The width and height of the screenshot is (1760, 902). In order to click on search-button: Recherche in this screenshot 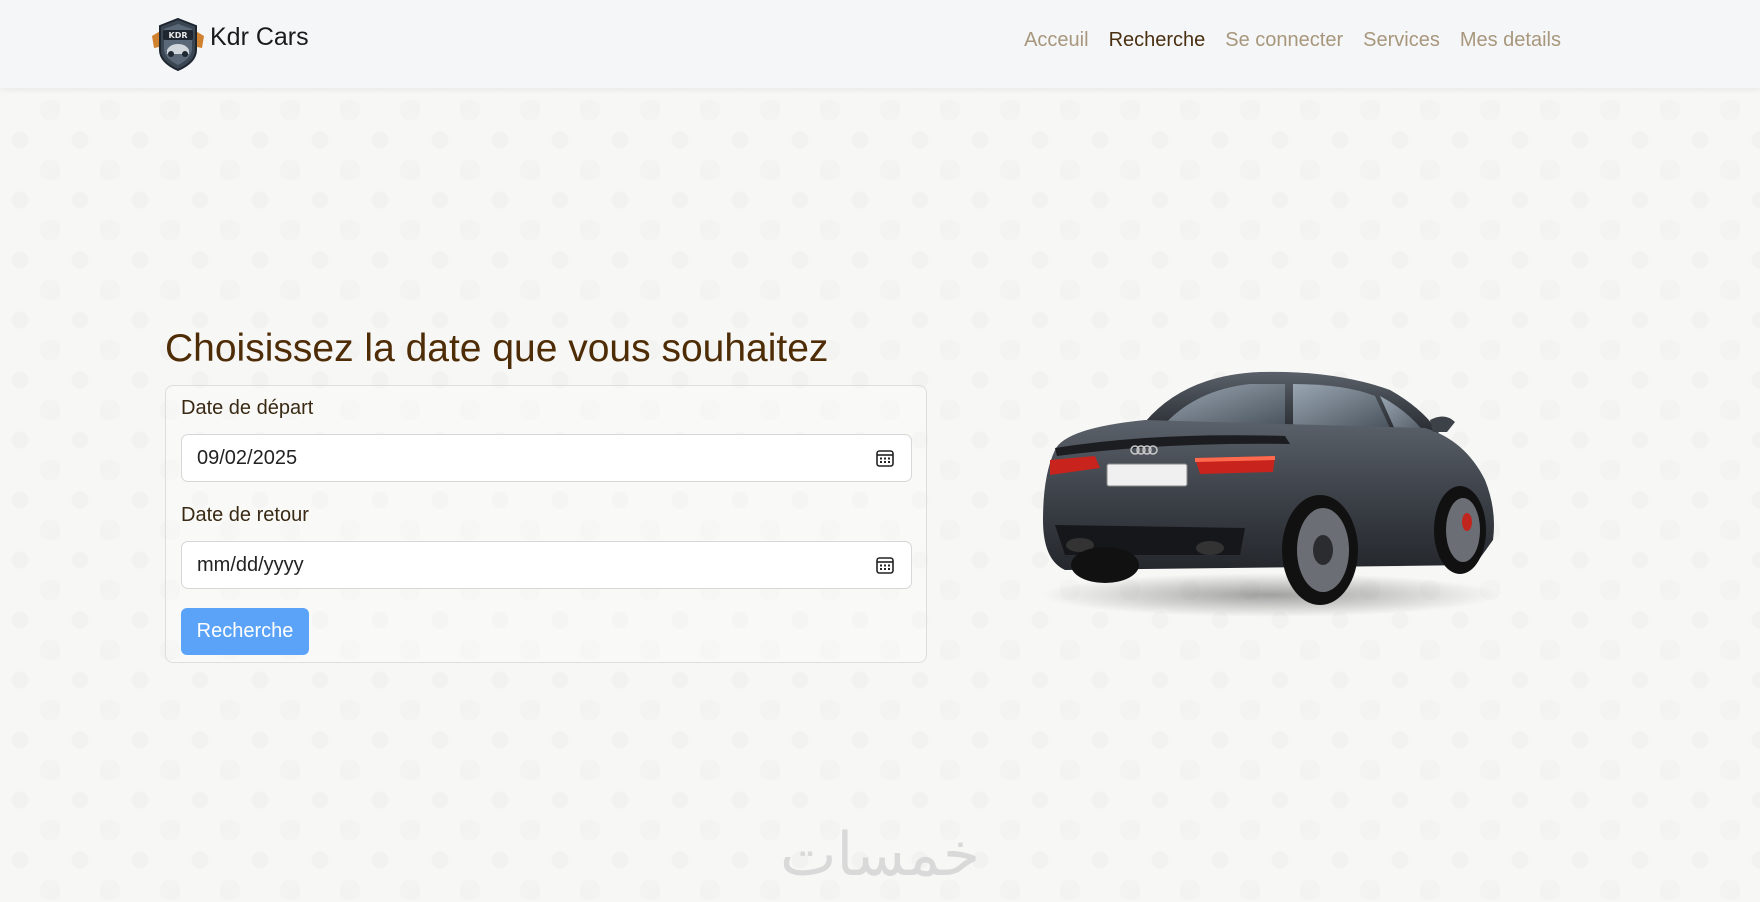, I will do `click(245, 631)`.